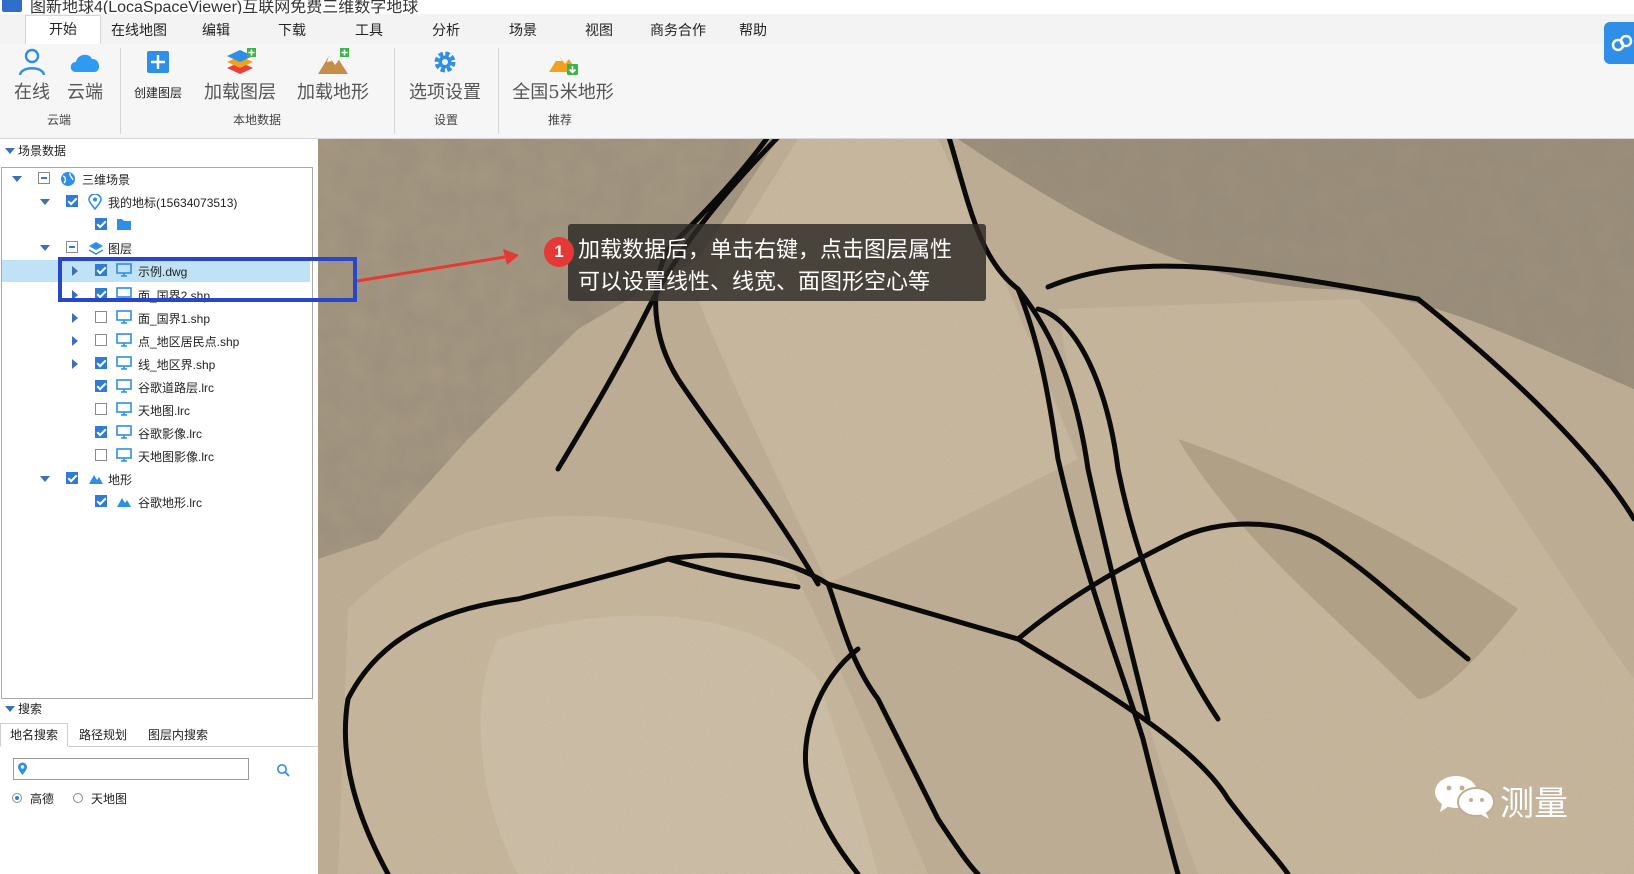  Describe the element at coordinates (58, 120) in the screenshot. I see `group-label-cloud: 云端` at that location.